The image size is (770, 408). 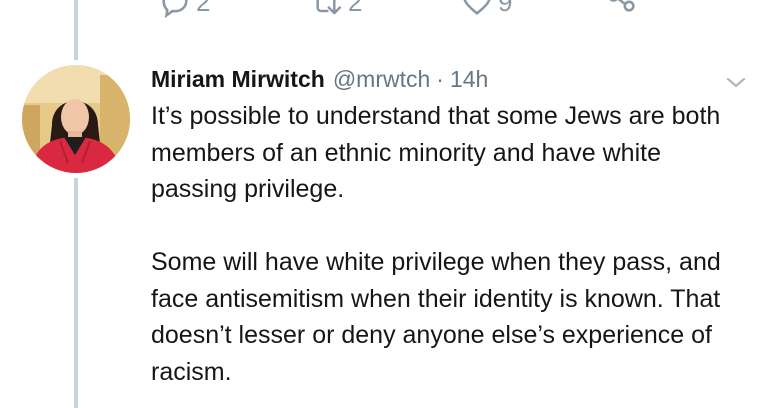 What do you see at coordinates (736, 87) in the screenshot?
I see `chevron-down-icon` at bounding box center [736, 87].